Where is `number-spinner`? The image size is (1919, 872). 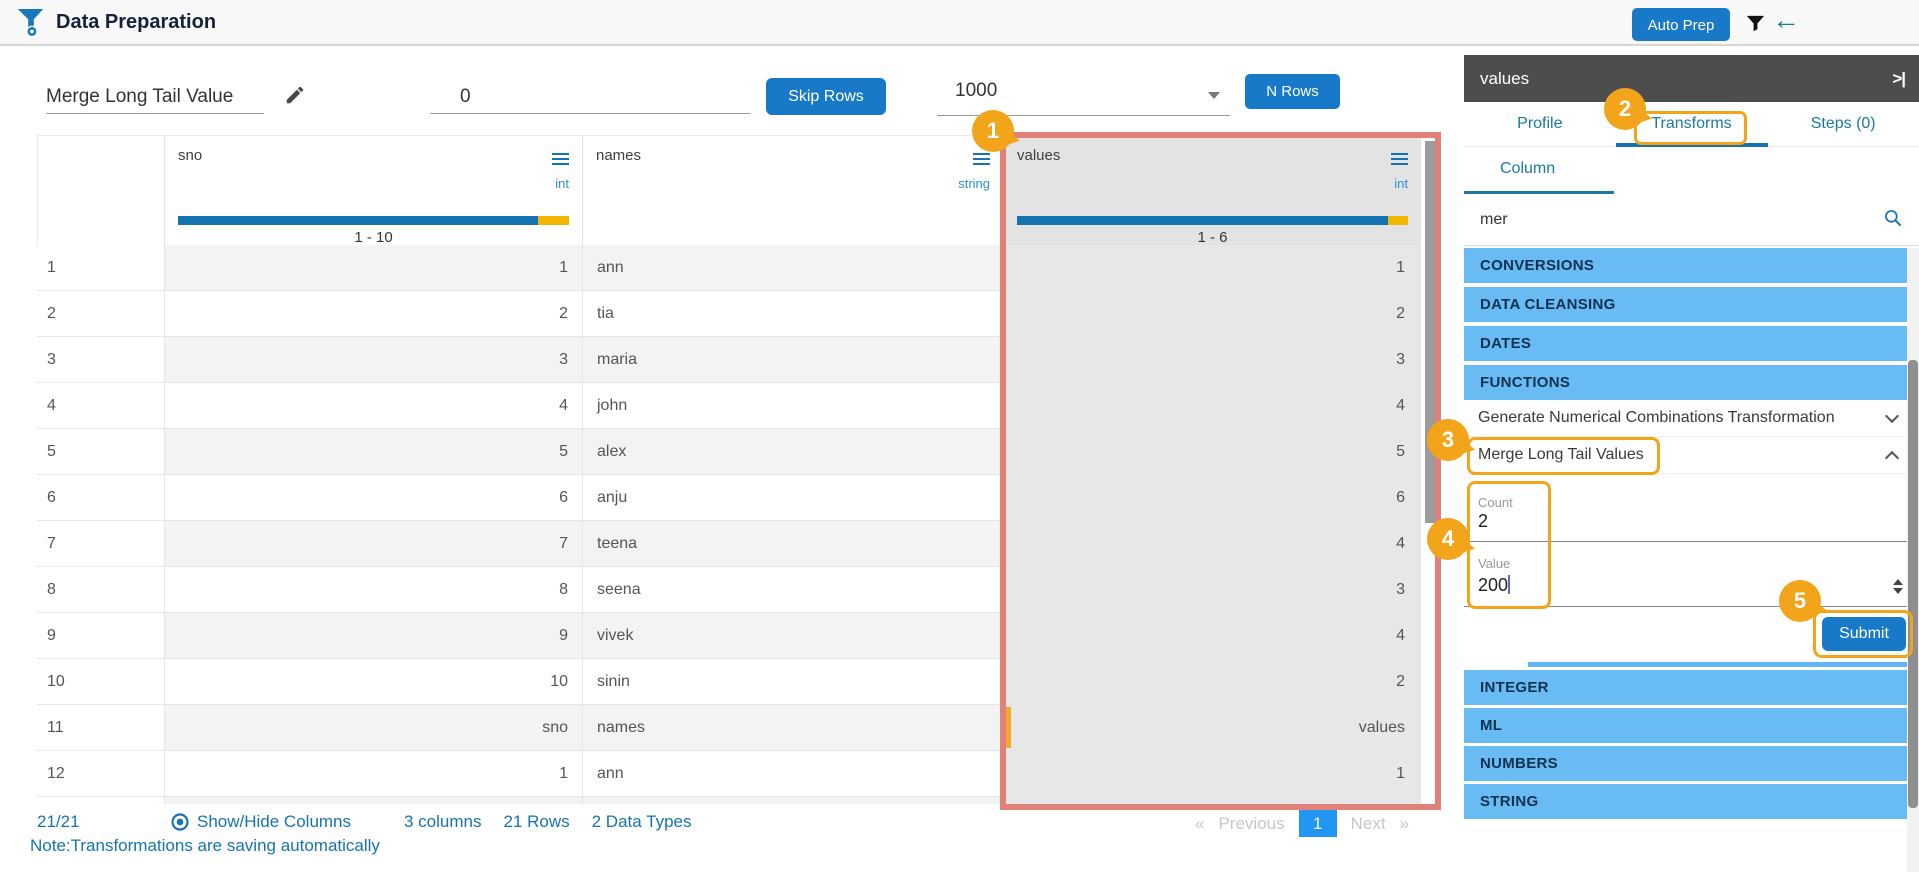
number-spinner is located at coordinates (1898, 586).